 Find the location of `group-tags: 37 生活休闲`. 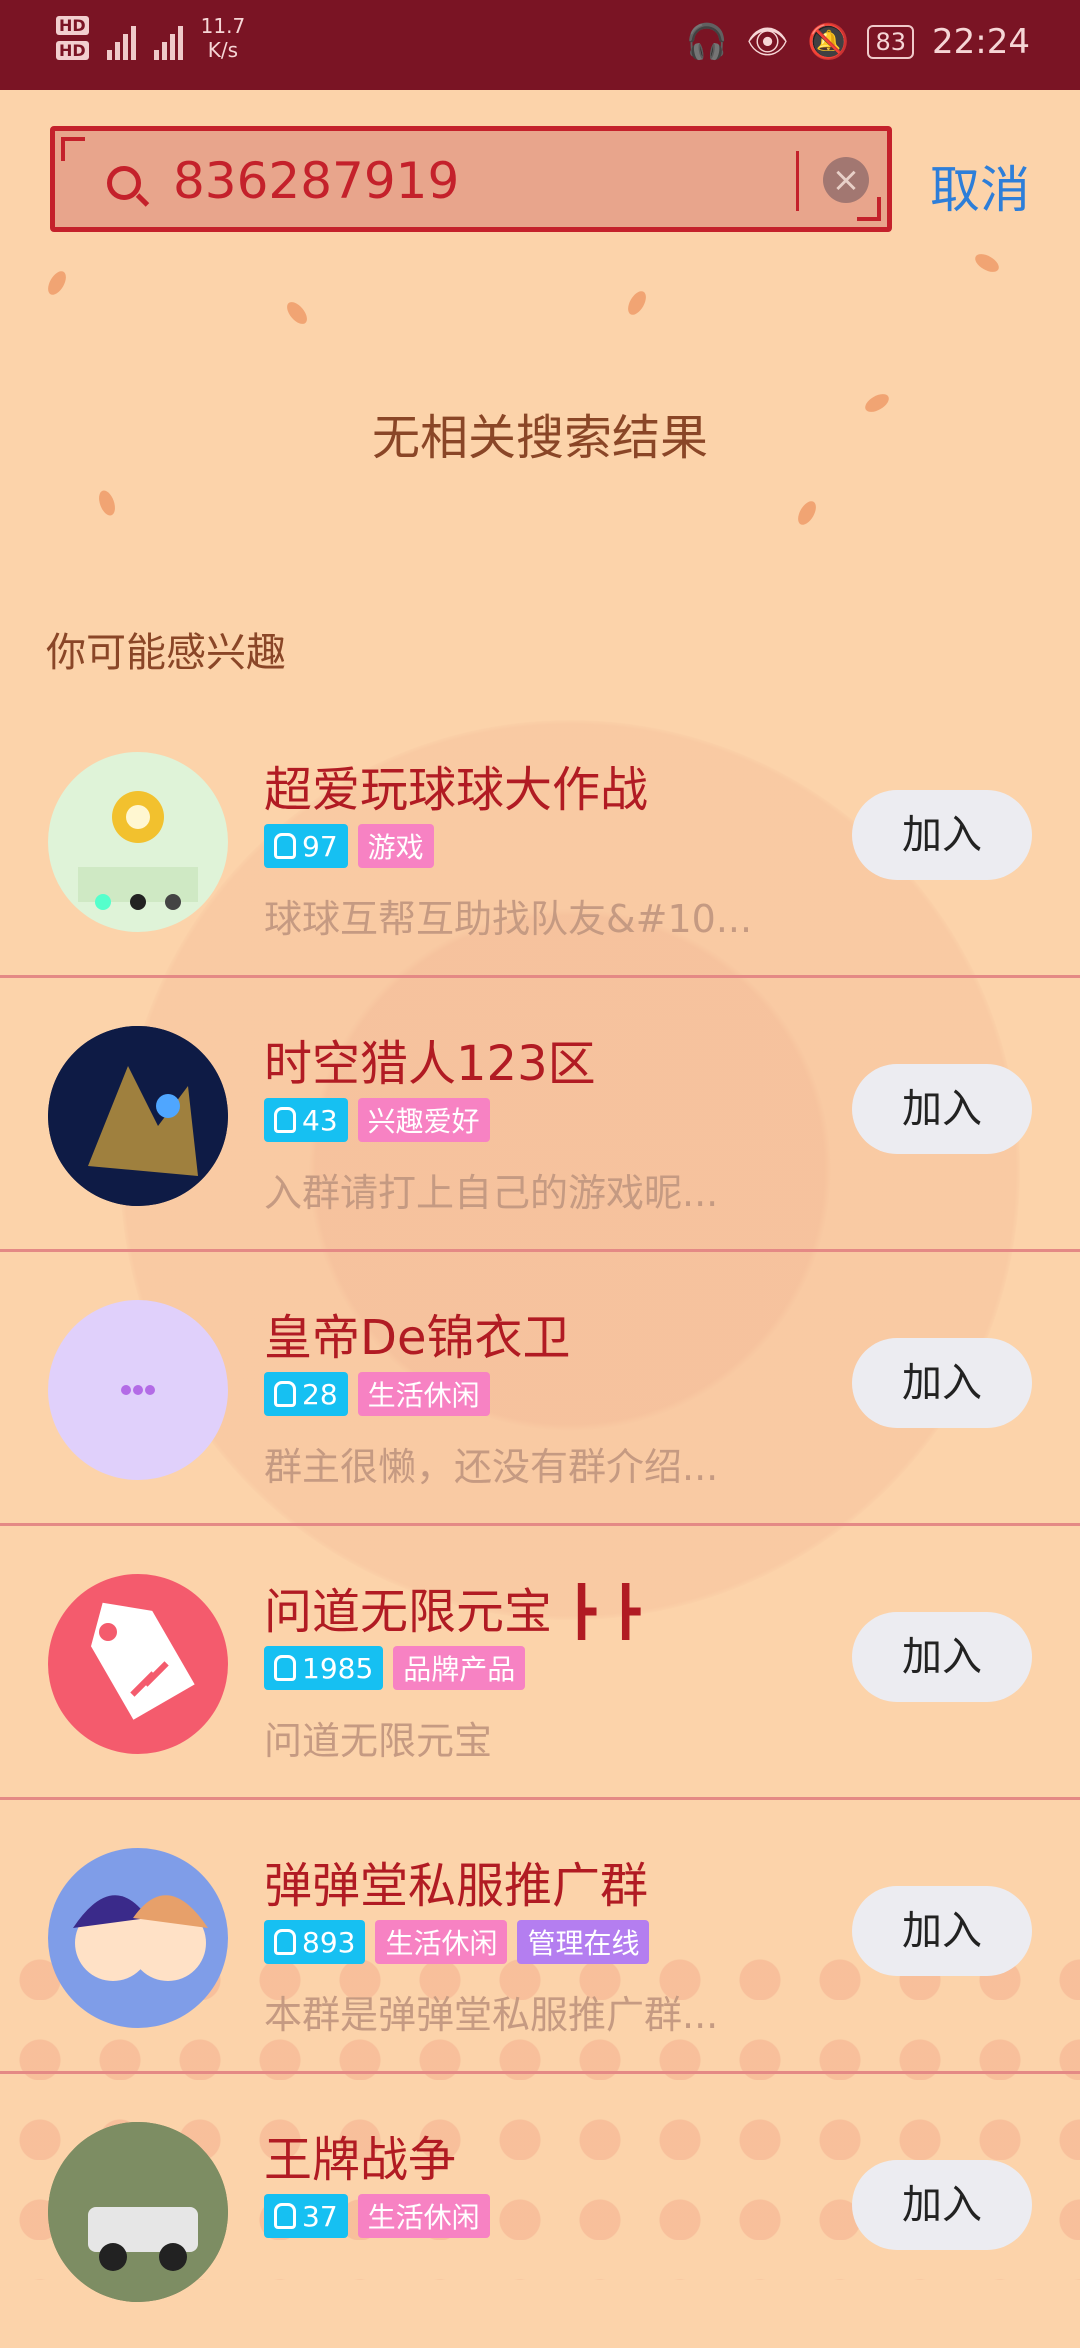

group-tags: 37 生活休闲 is located at coordinates (377, 2216).